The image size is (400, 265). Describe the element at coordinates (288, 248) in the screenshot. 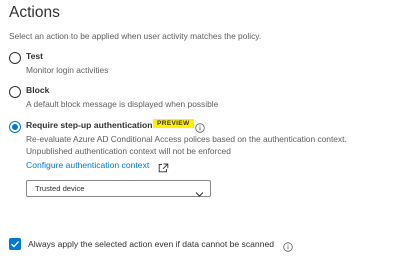

I see `info-icon` at that location.